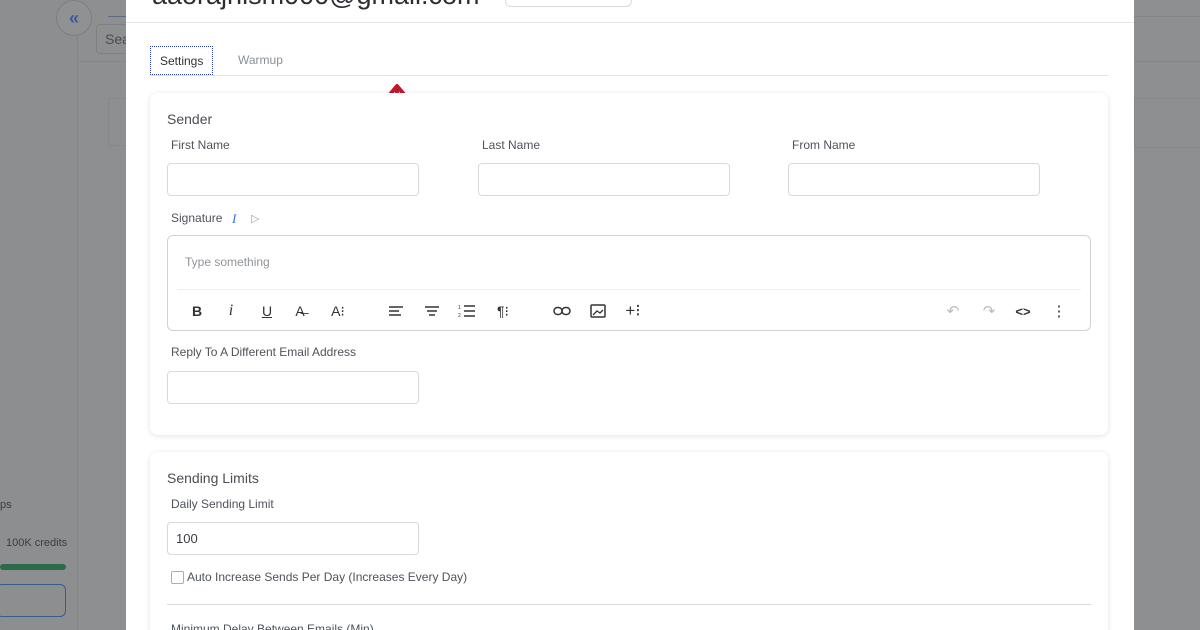  What do you see at coordinates (1059, 311) in the screenshot?
I see `more-options-icon: ⋮` at bounding box center [1059, 311].